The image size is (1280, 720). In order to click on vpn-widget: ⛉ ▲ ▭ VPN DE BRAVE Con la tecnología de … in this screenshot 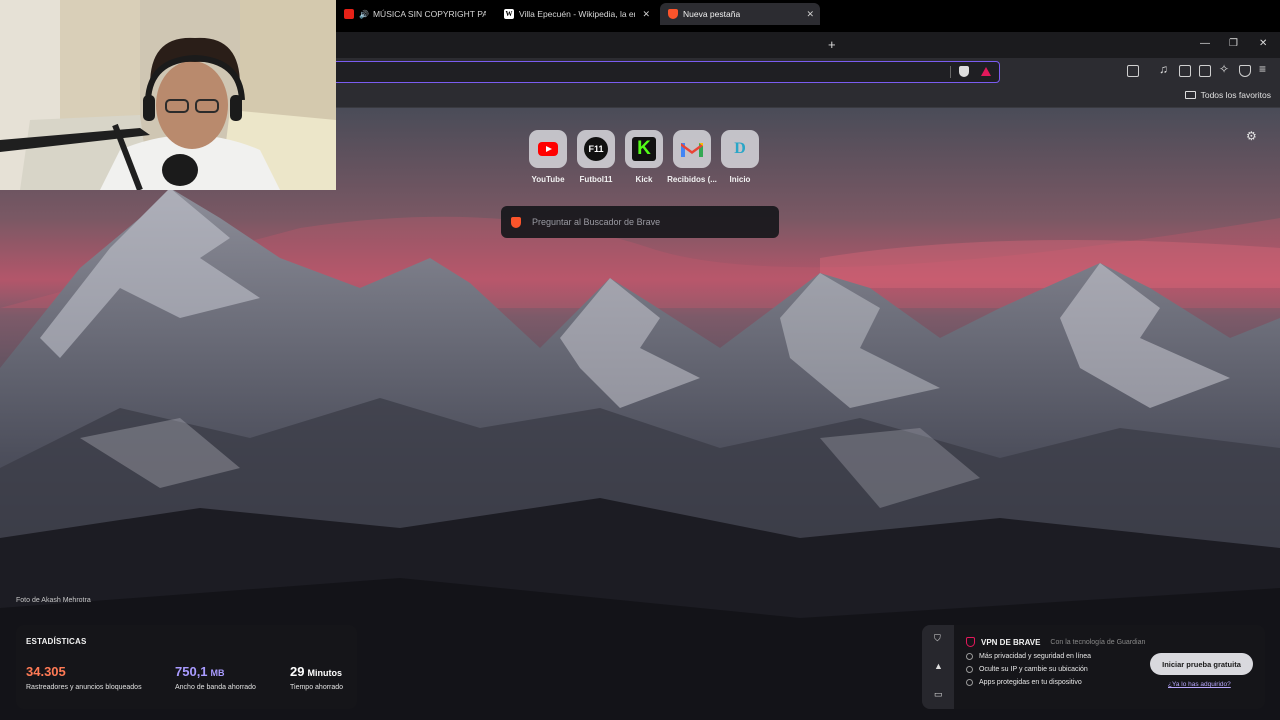, I will do `click(1093, 667)`.